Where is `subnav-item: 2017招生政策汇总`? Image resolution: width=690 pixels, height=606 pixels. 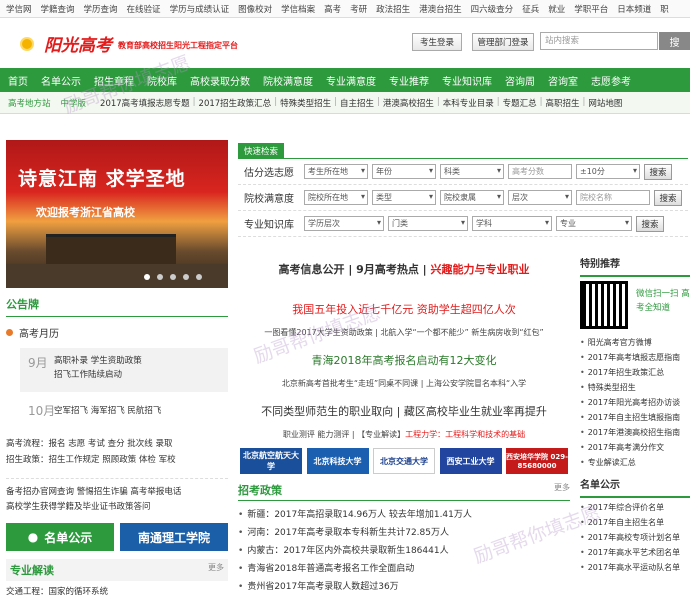 subnav-item: 2017招生政策汇总 is located at coordinates (235, 103).